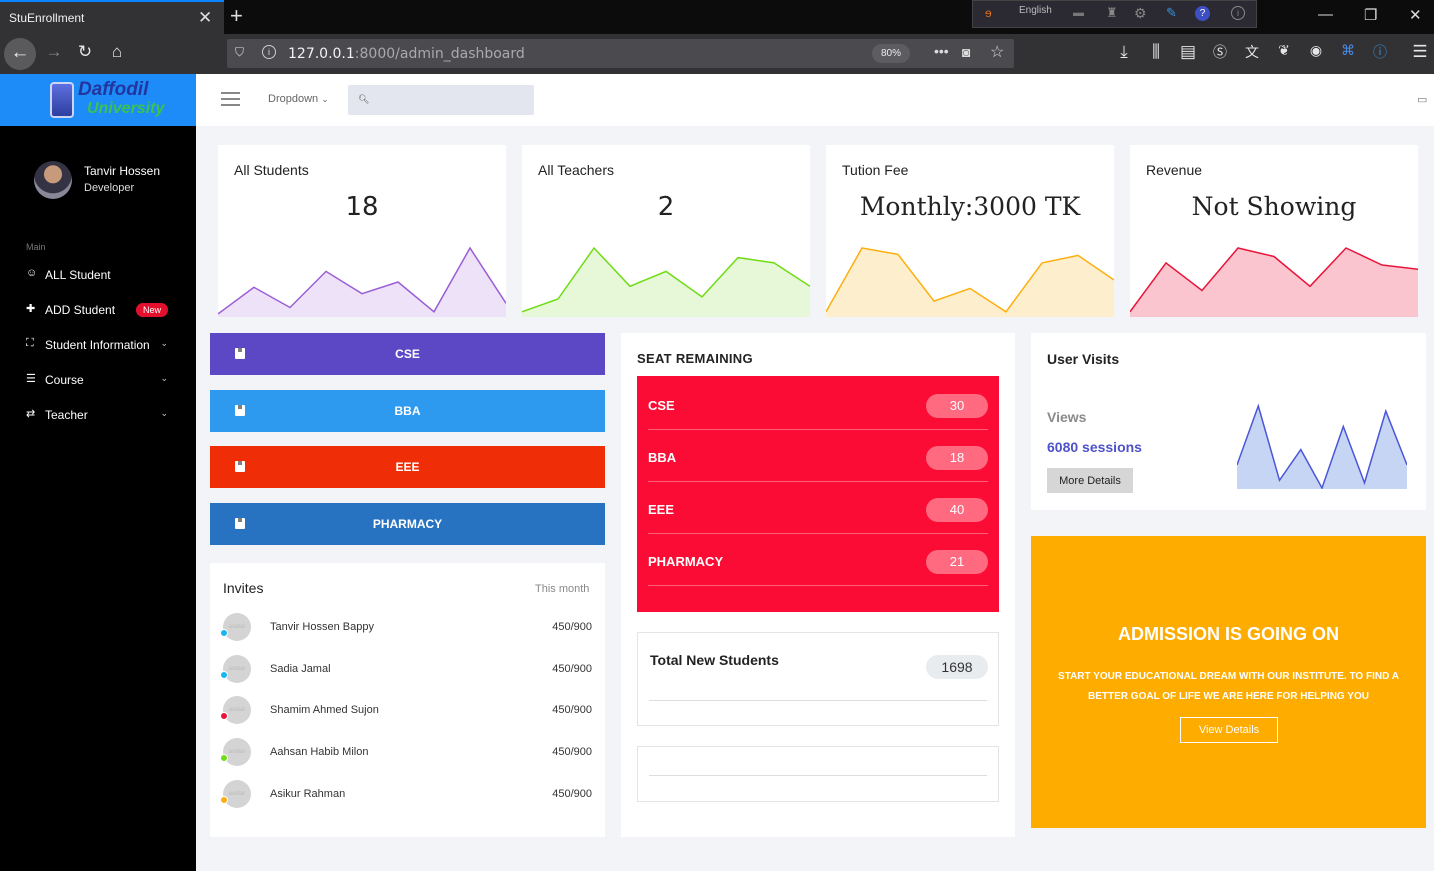 This screenshot has height=871, width=1434. I want to click on stat-title: Tution Fee, so click(875, 170).